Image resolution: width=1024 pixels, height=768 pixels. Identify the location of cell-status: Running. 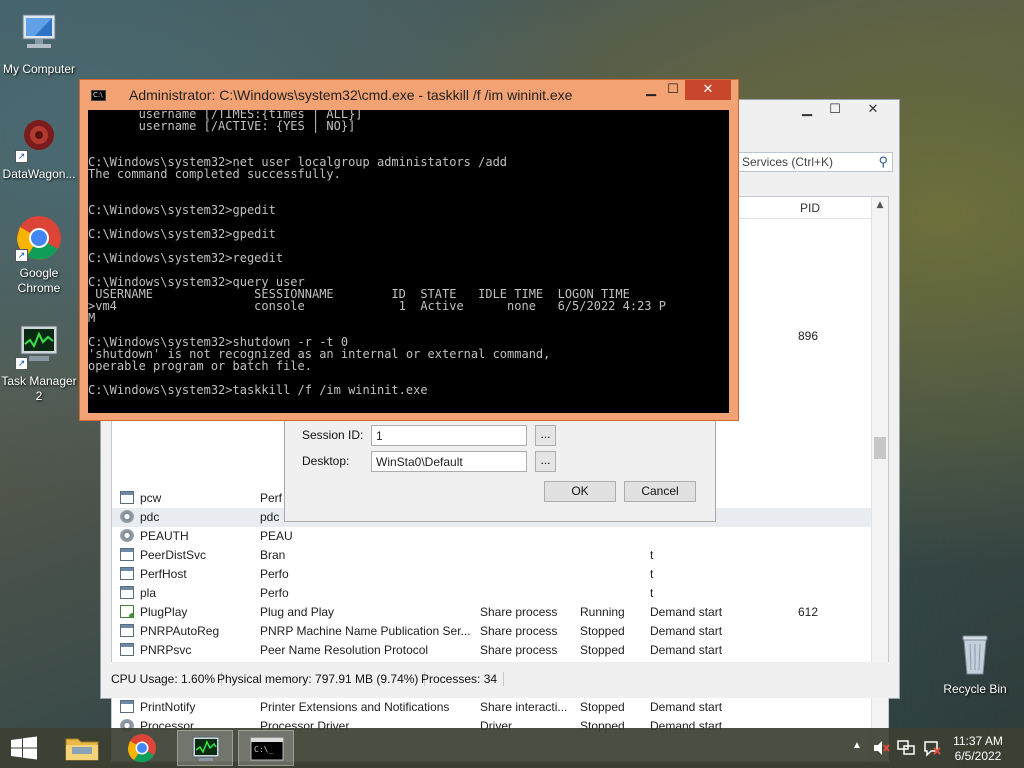
(602, 612).